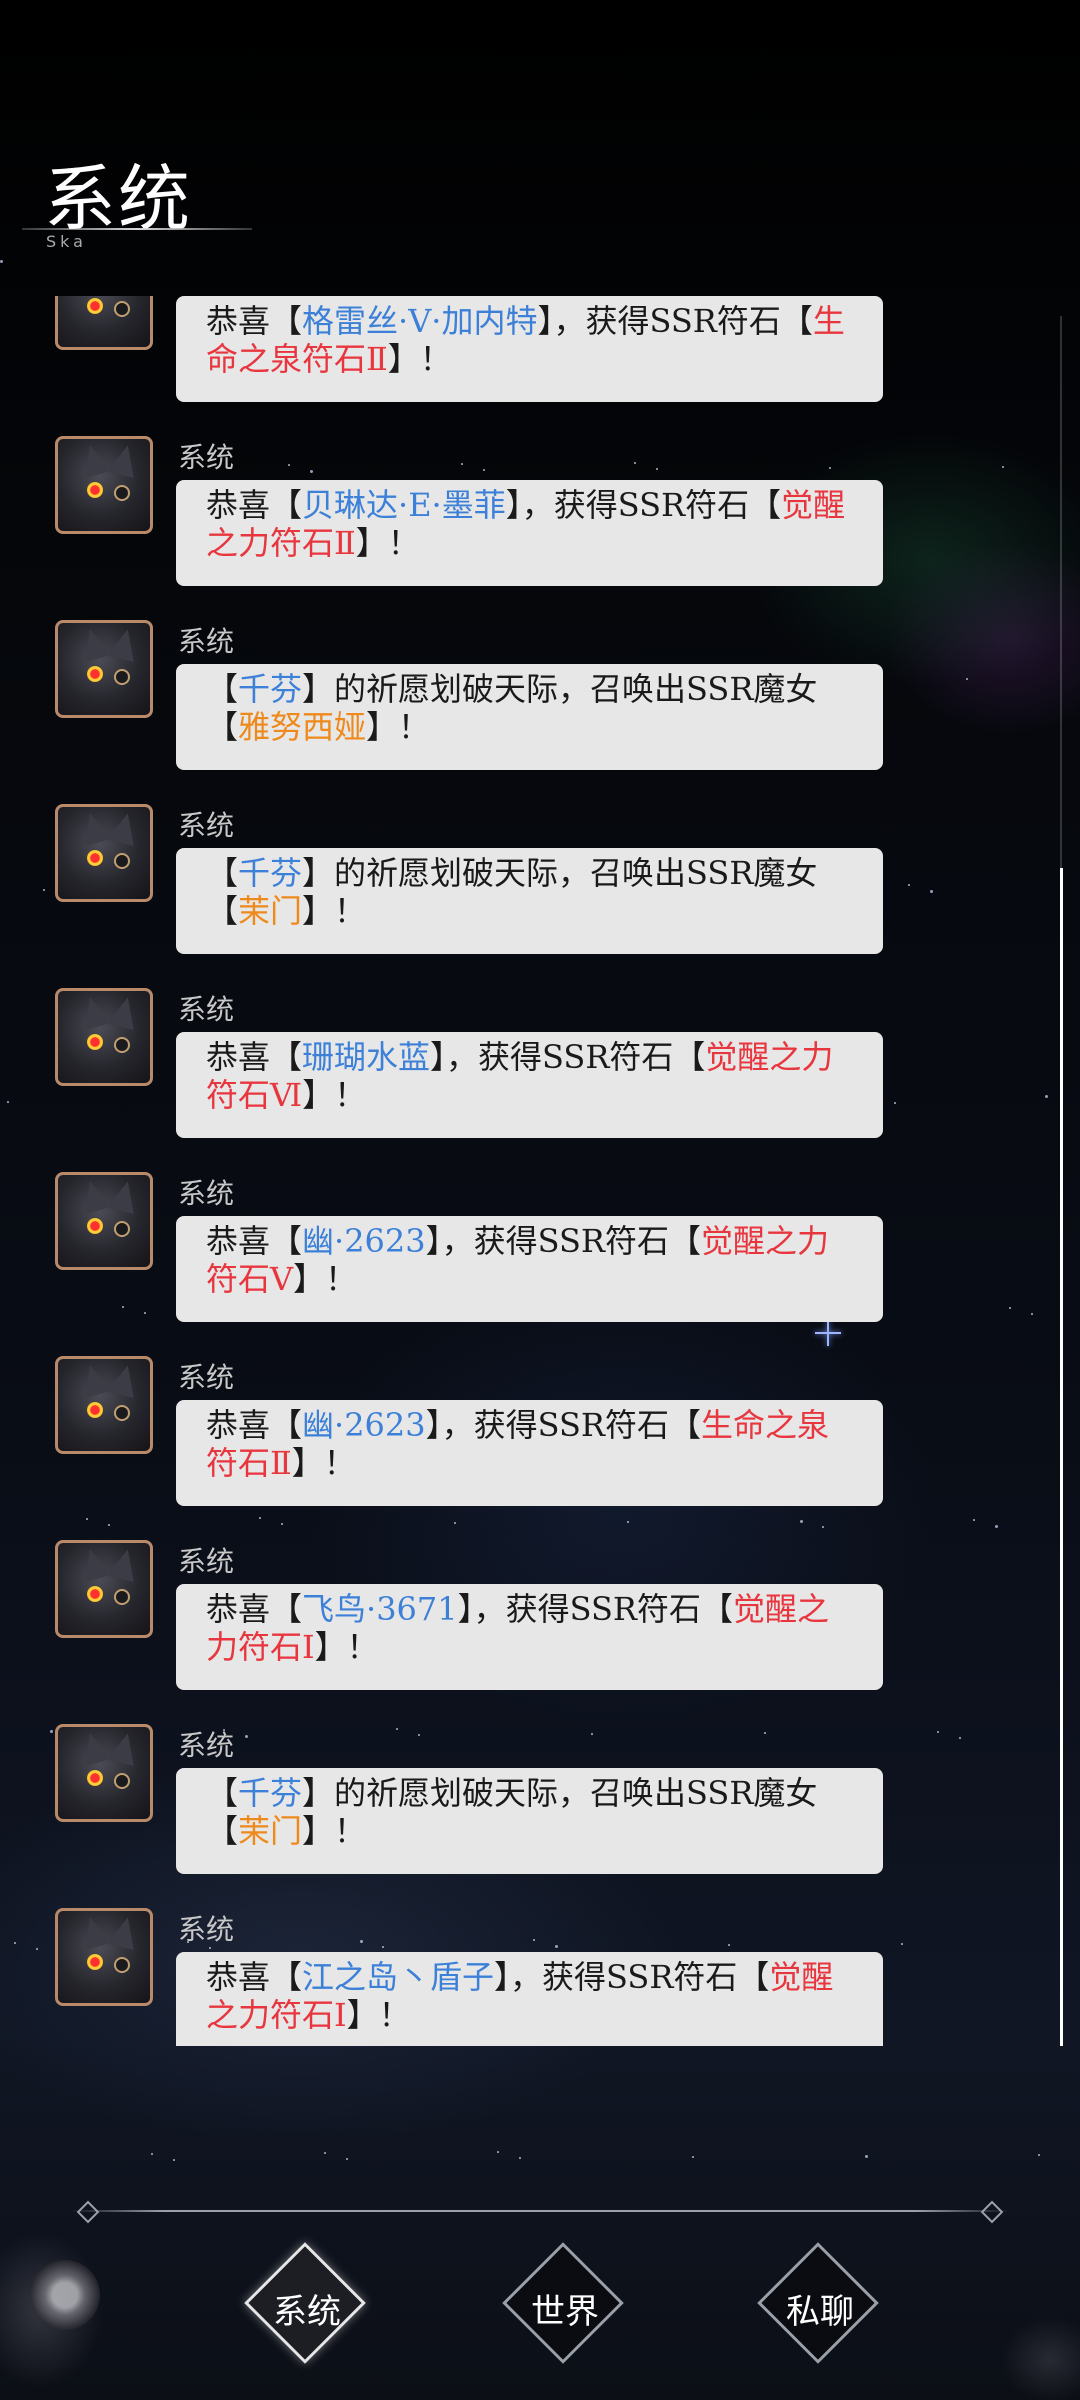  Describe the element at coordinates (380, 1609) in the screenshot. I see `player-name: 飞鸟·3671` at that location.